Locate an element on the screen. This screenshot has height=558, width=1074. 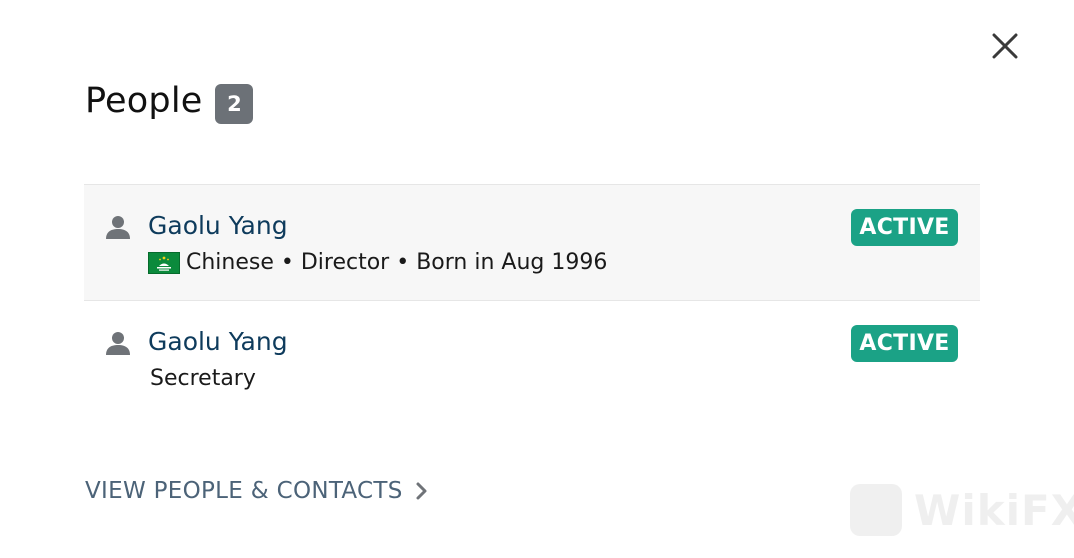
person-details: Chinese • Director • Born in Aug 1996 is located at coordinates (377, 263).